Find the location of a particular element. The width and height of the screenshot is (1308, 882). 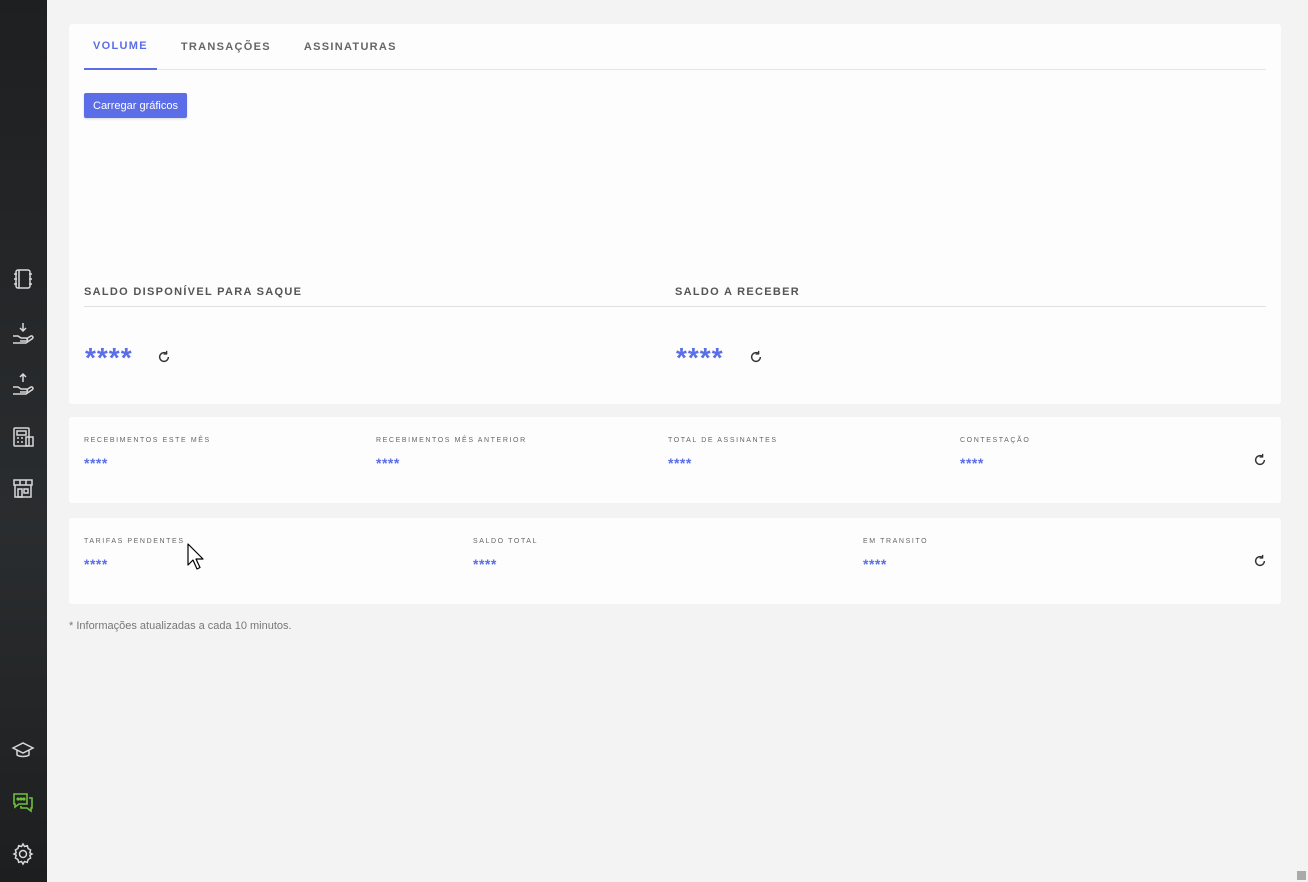

store-icon is located at coordinates (23, 488).